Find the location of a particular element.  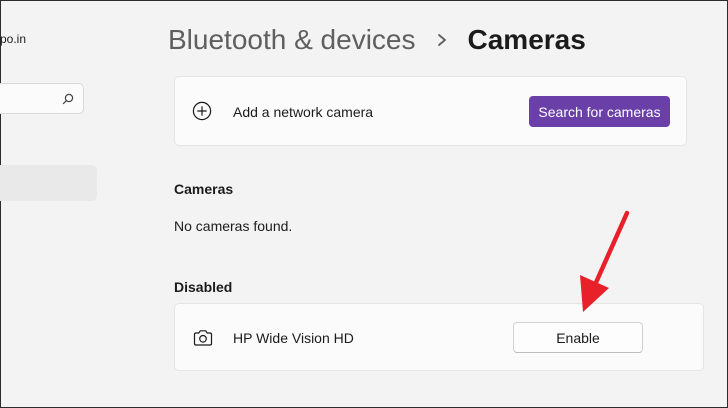

search-icon is located at coordinates (68, 99).